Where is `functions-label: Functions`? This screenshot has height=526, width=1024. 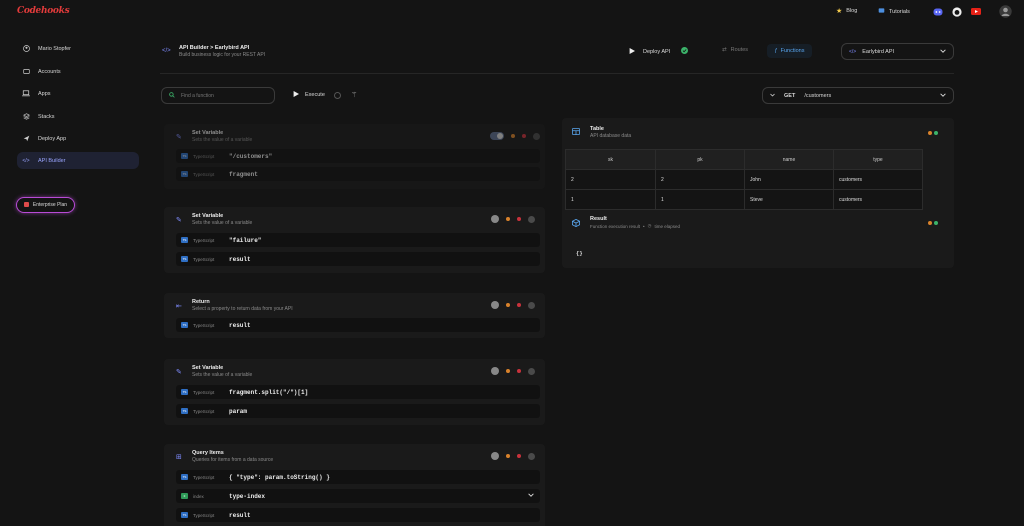 functions-label: Functions is located at coordinates (792, 51).